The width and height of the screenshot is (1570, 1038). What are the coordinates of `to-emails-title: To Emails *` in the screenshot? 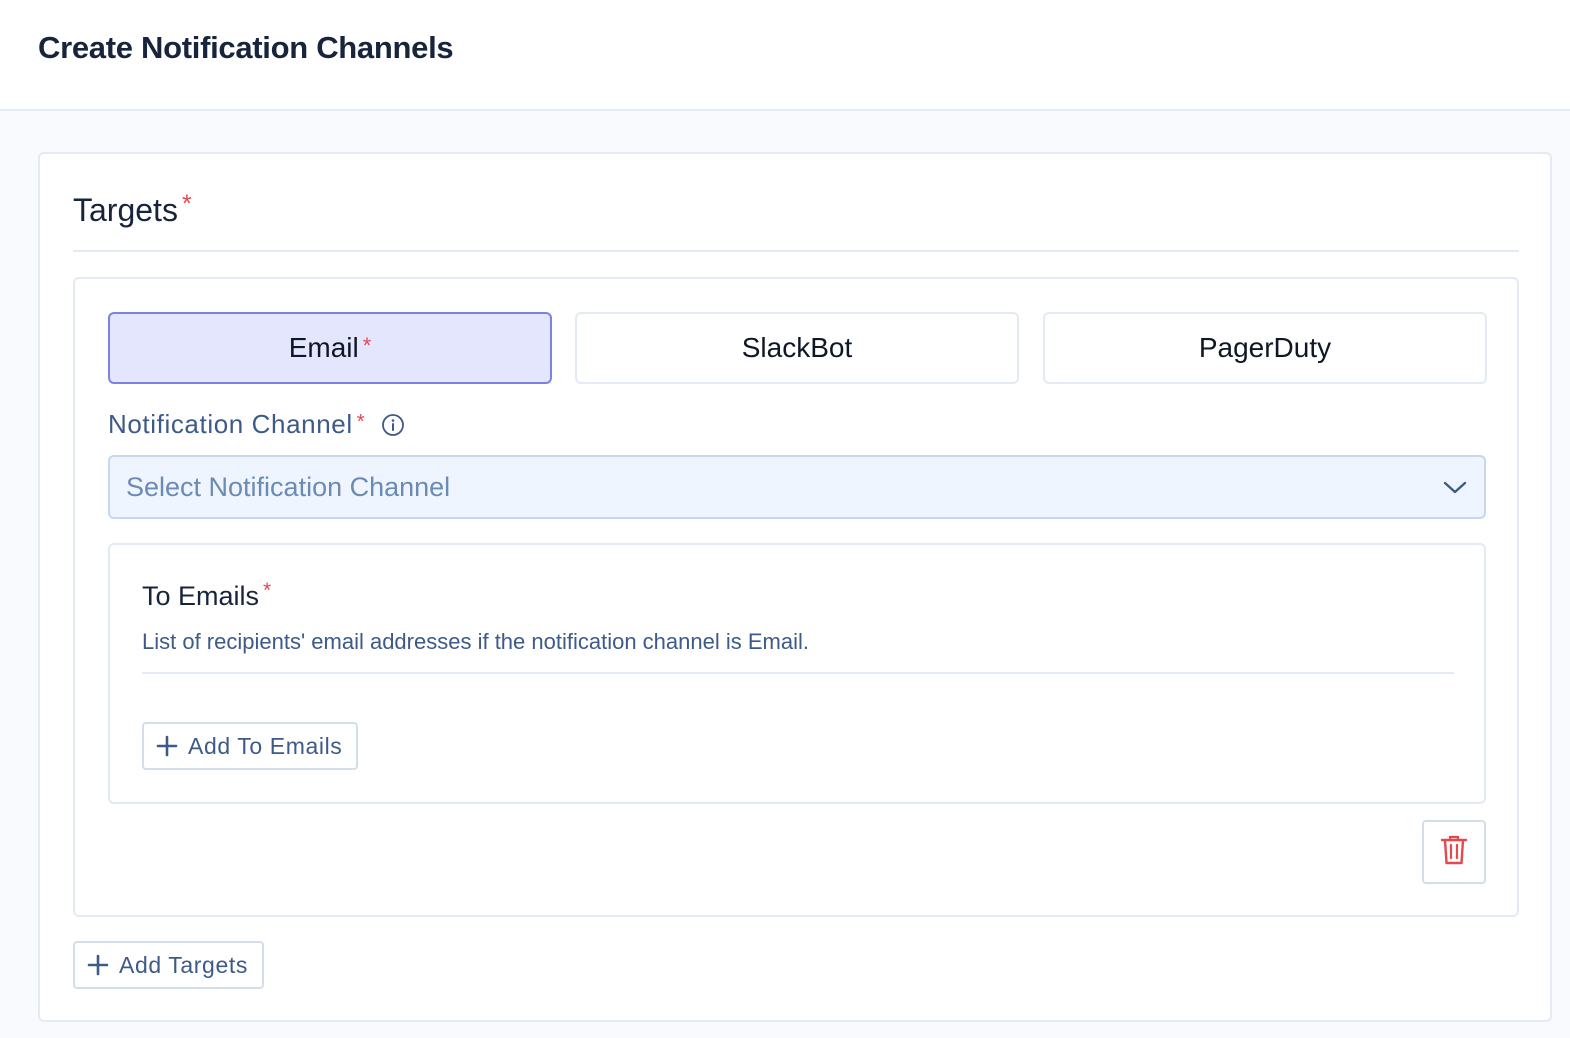 It's located at (207, 595).